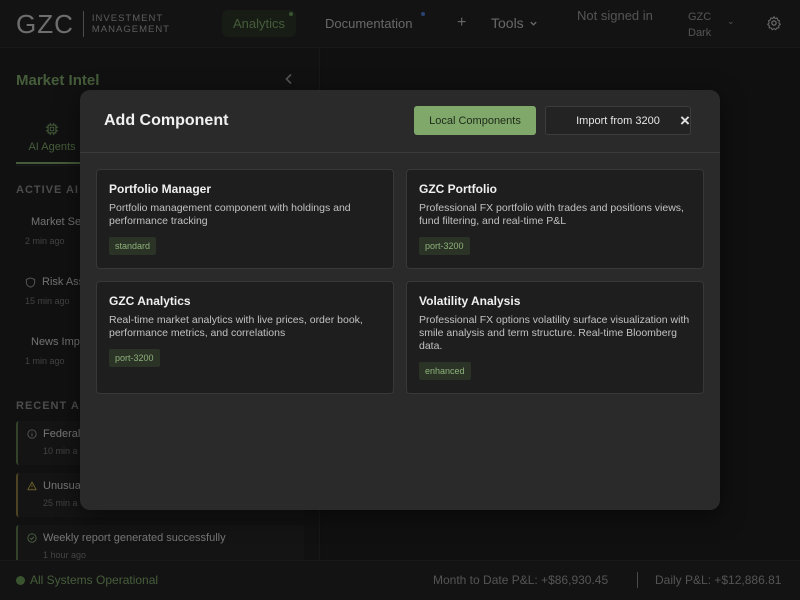 The image size is (800, 600). I want to click on card-title: Portfolio Manager, so click(160, 189).